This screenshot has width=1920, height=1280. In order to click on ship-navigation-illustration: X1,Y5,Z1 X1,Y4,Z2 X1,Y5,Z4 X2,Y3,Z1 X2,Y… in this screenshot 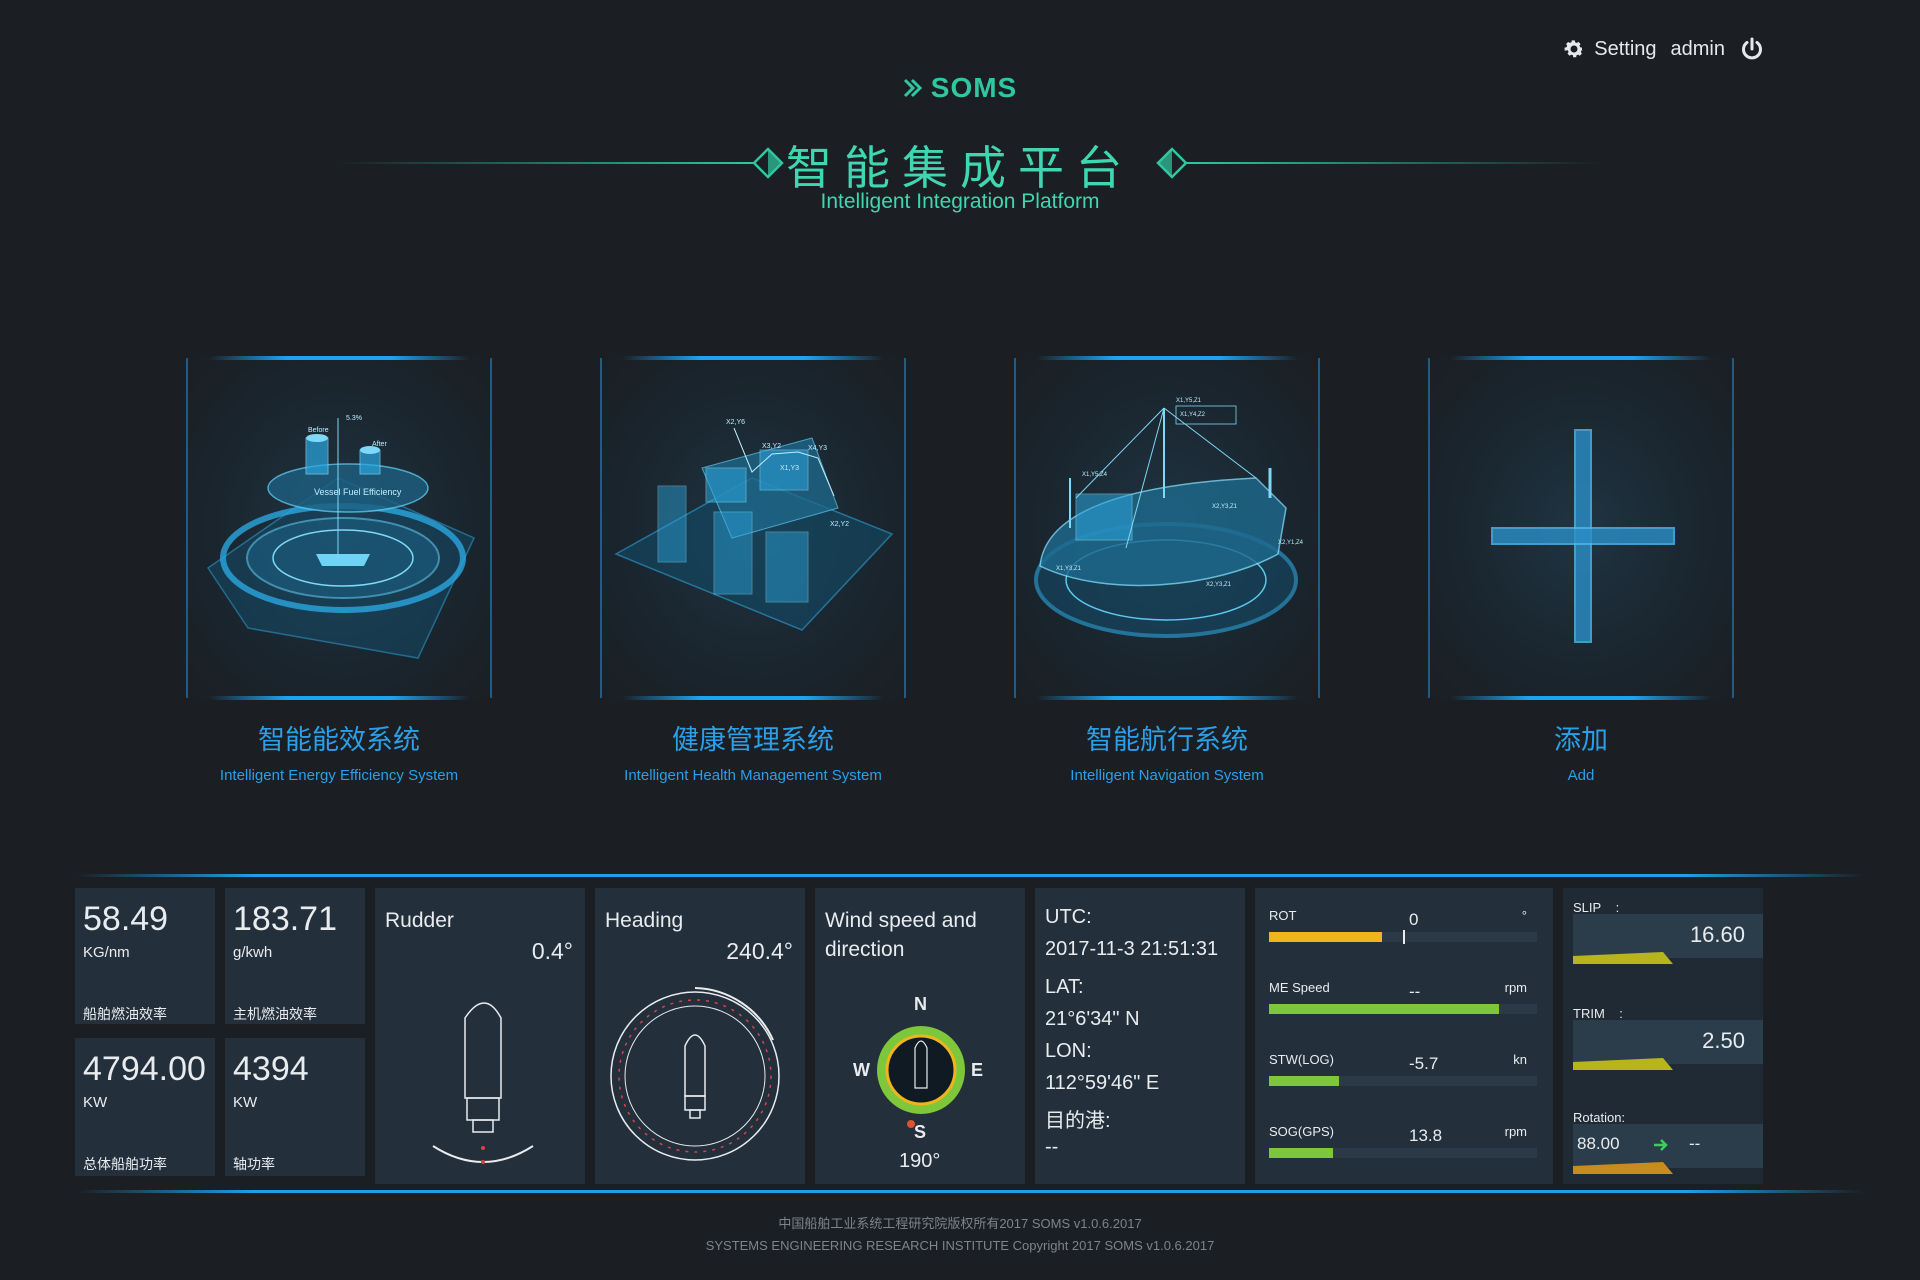, I will do `click(1169, 518)`.